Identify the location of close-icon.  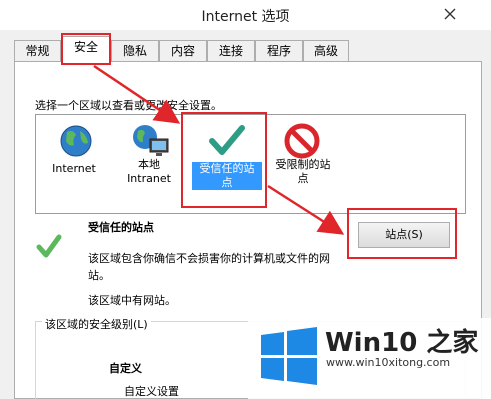
(450, 13).